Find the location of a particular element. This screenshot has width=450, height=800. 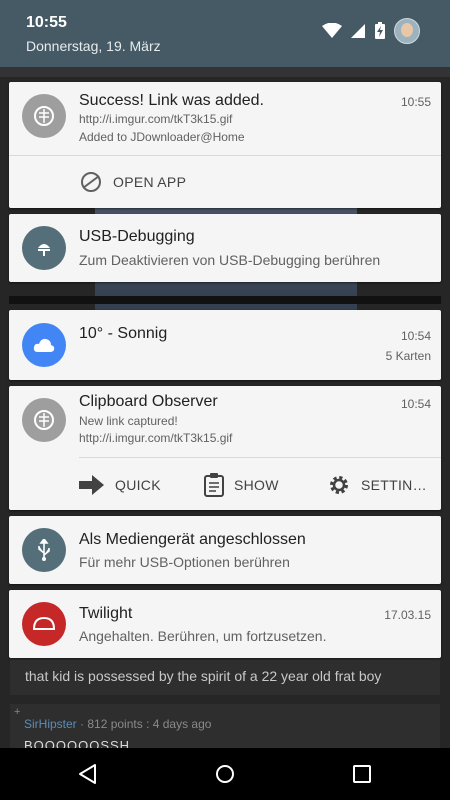

quick-button: QUICK is located at coordinates (120, 485).